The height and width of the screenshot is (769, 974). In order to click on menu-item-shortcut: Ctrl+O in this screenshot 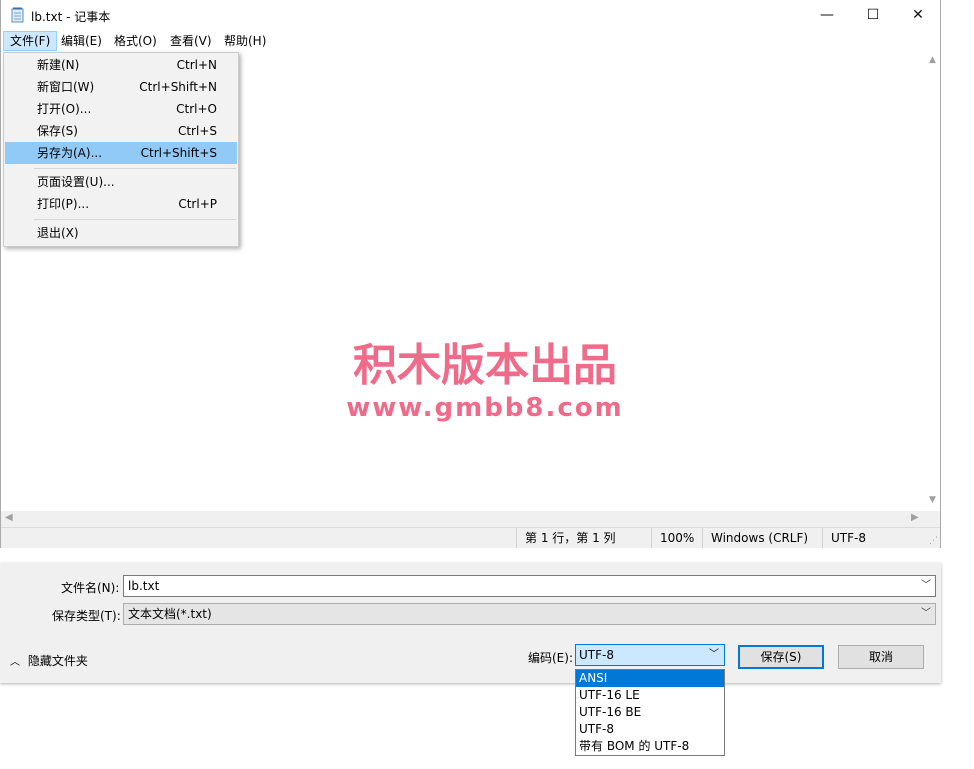, I will do `click(196, 109)`.